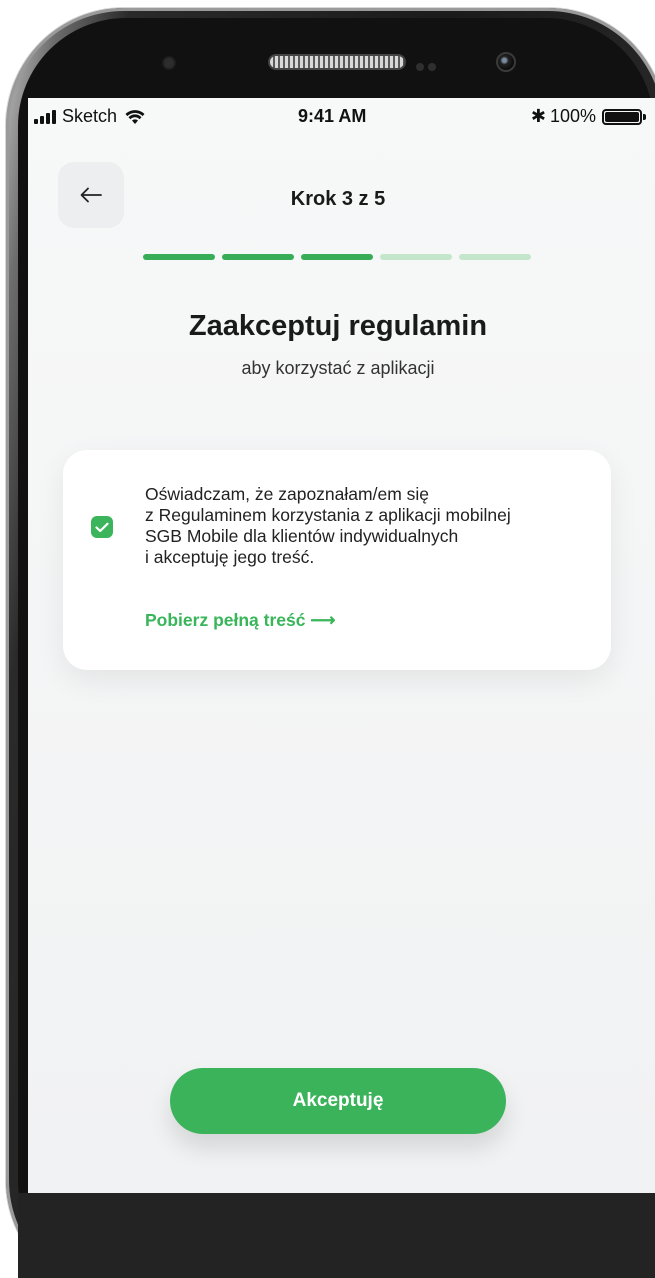  Describe the element at coordinates (287, 494) in the screenshot. I see `consent-line: Oświadczam, że zapoznałam/em się` at that location.